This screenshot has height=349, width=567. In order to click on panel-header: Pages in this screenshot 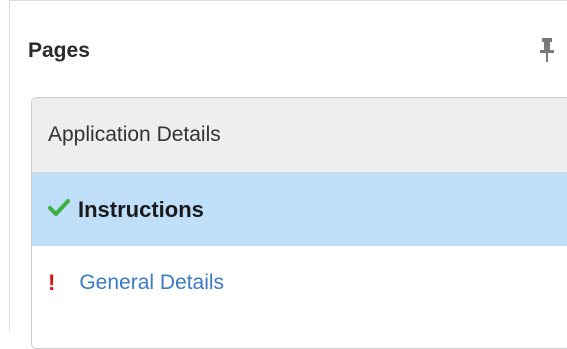, I will do `click(292, 52)`.